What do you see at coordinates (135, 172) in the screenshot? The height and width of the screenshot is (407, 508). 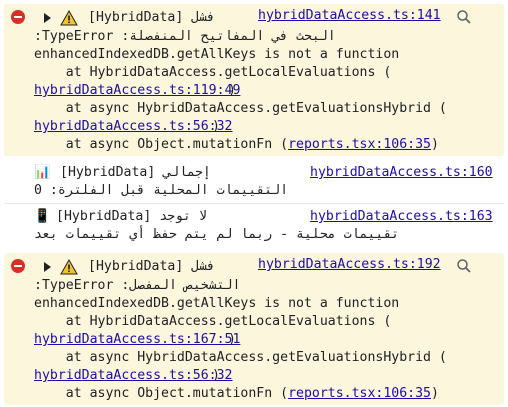 I see `log-label: [HybridData] إجمالي` at bounding box center [135, 172].